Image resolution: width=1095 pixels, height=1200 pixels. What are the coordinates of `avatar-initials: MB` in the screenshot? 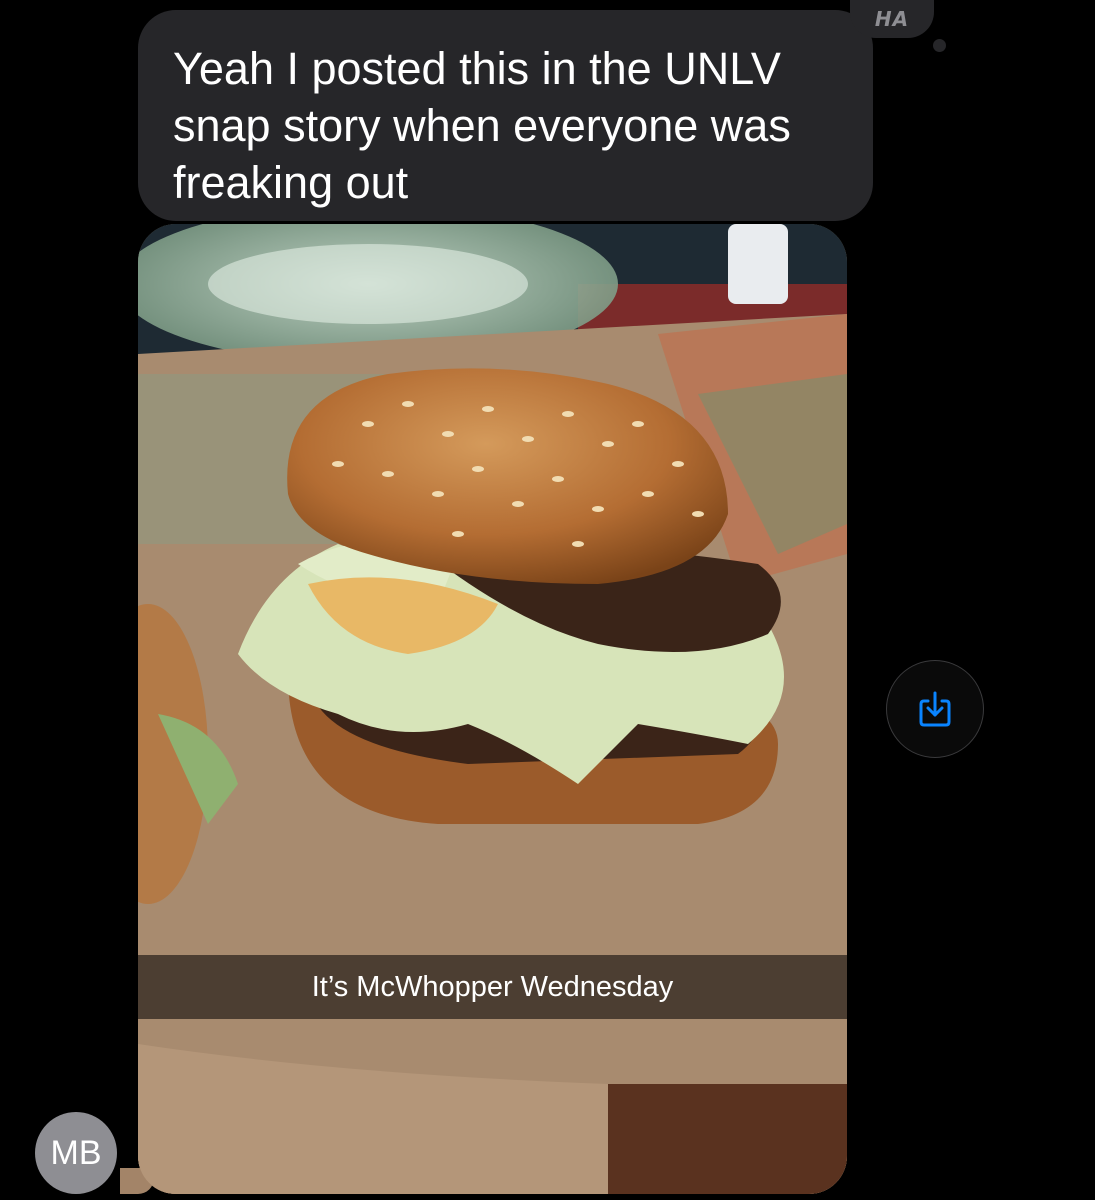 It's located at (76, 1152).